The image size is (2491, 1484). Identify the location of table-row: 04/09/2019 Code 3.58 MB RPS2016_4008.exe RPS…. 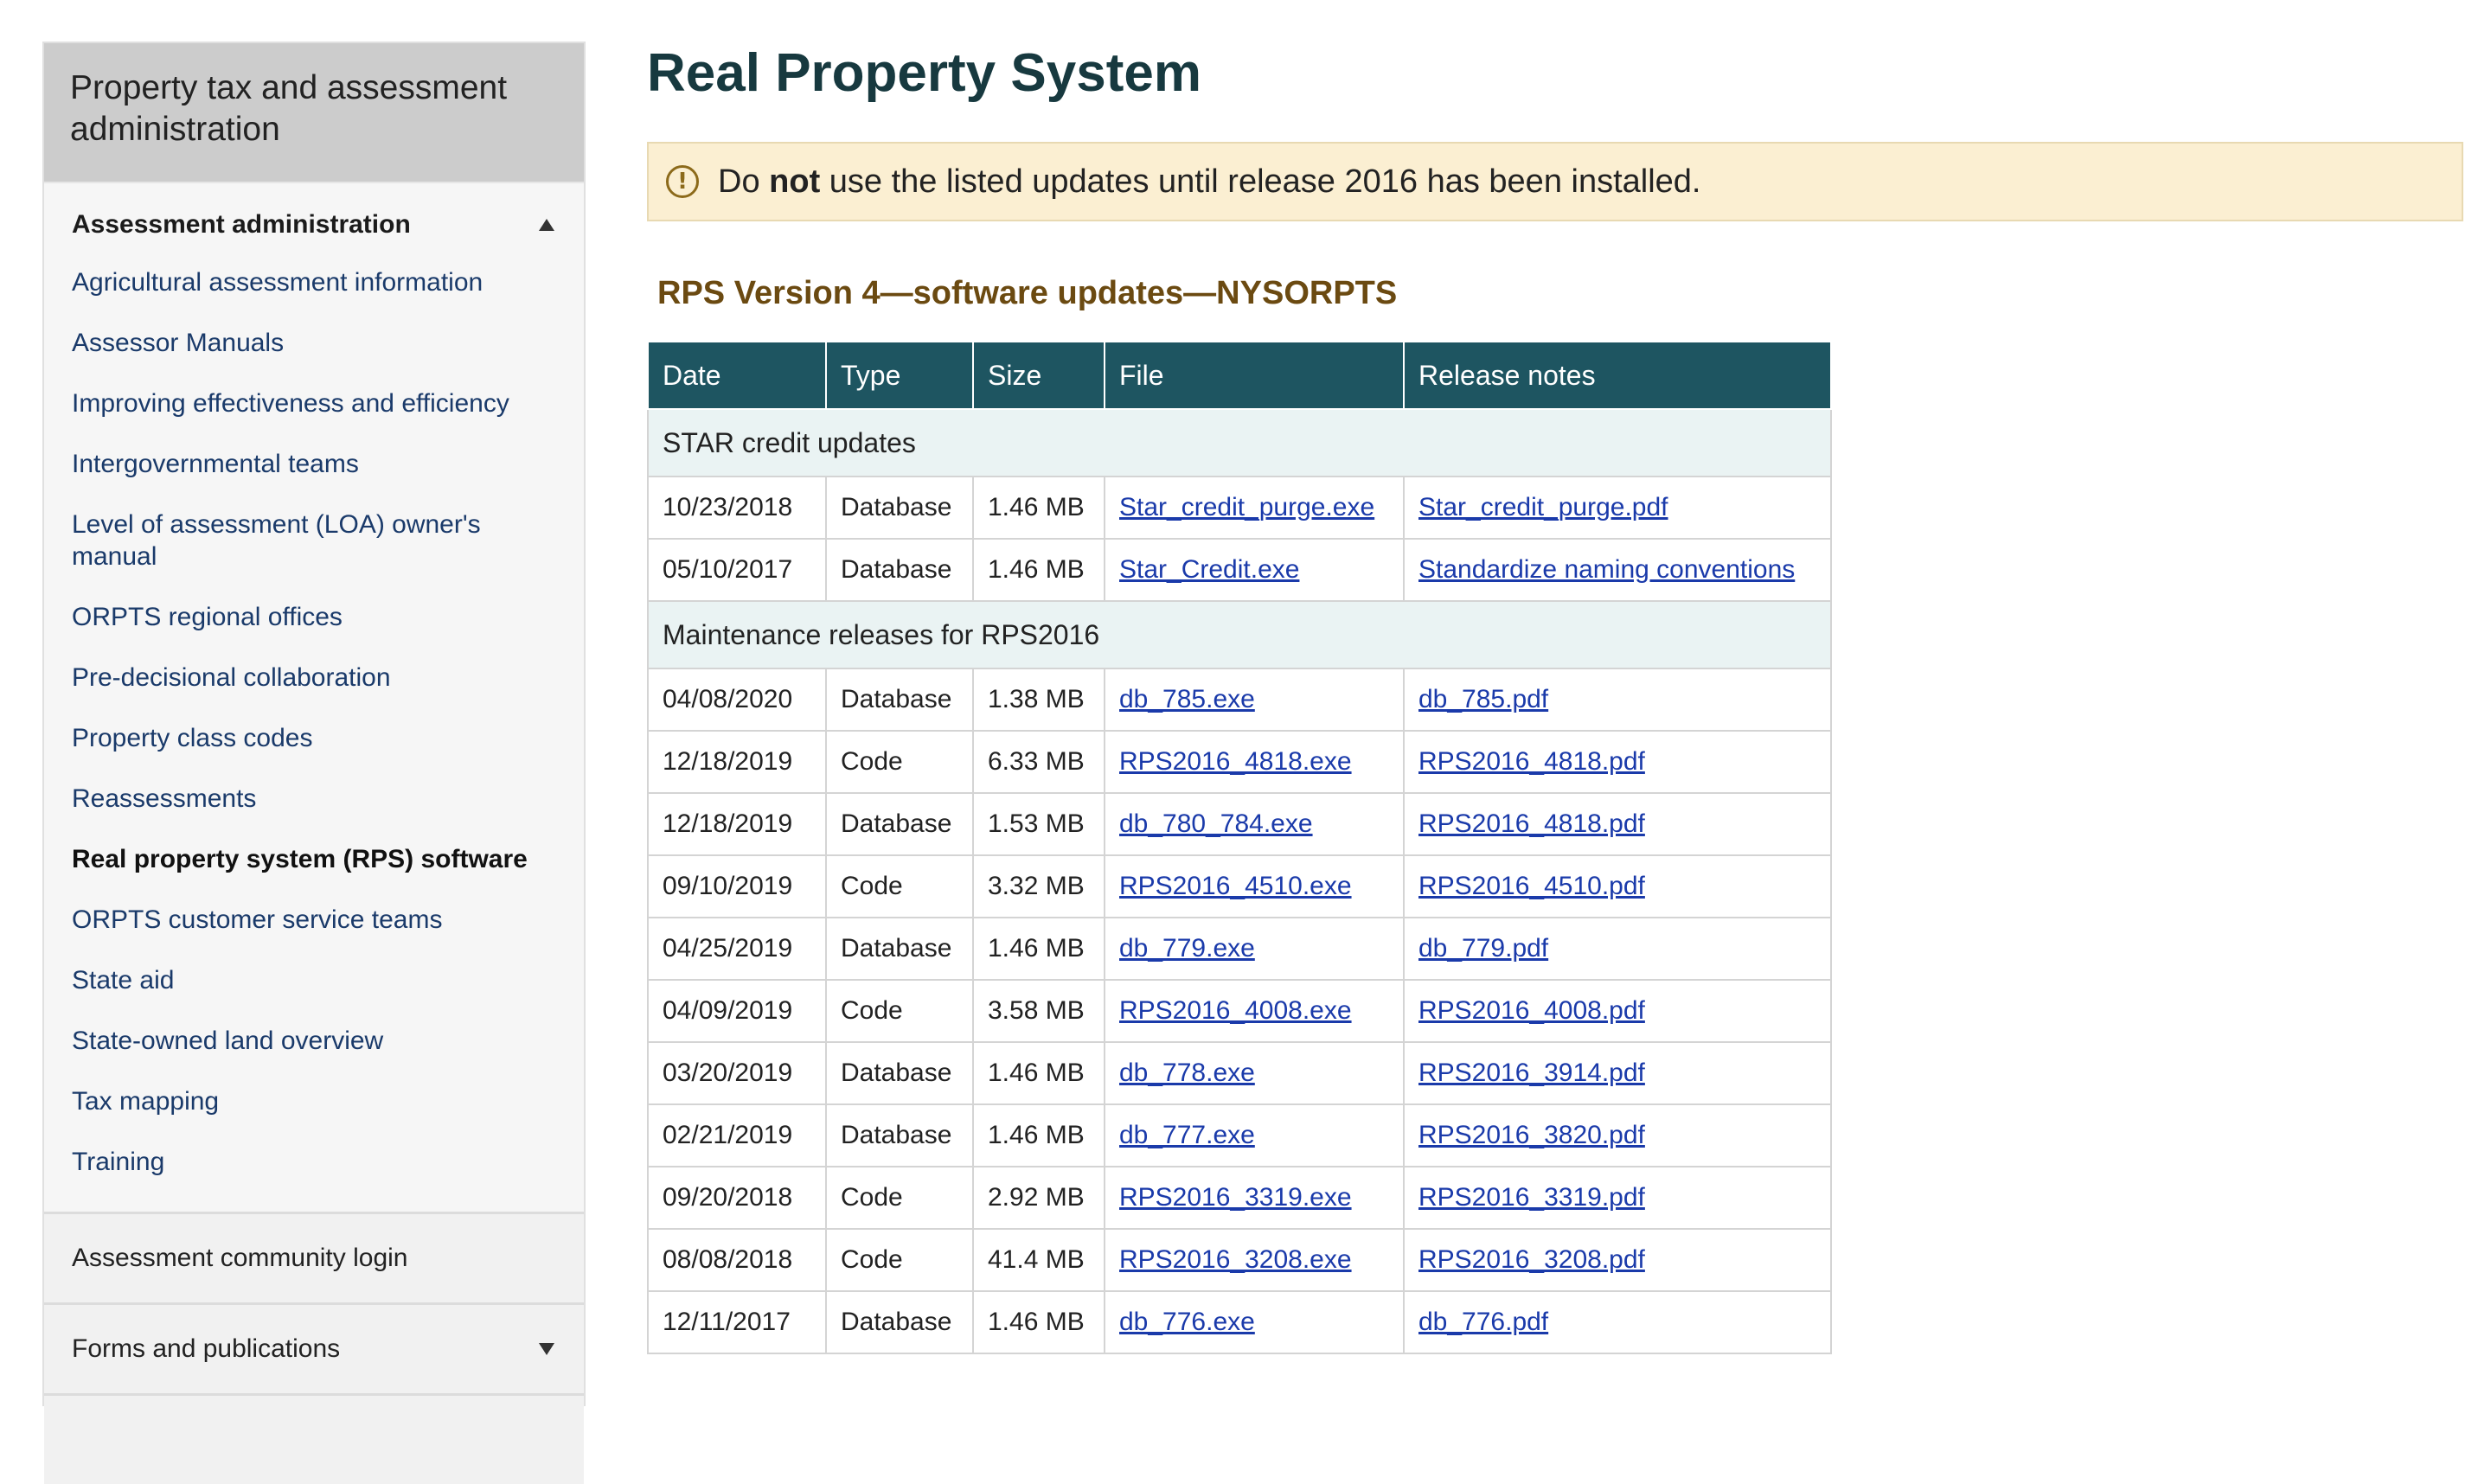
(1239, 1011).